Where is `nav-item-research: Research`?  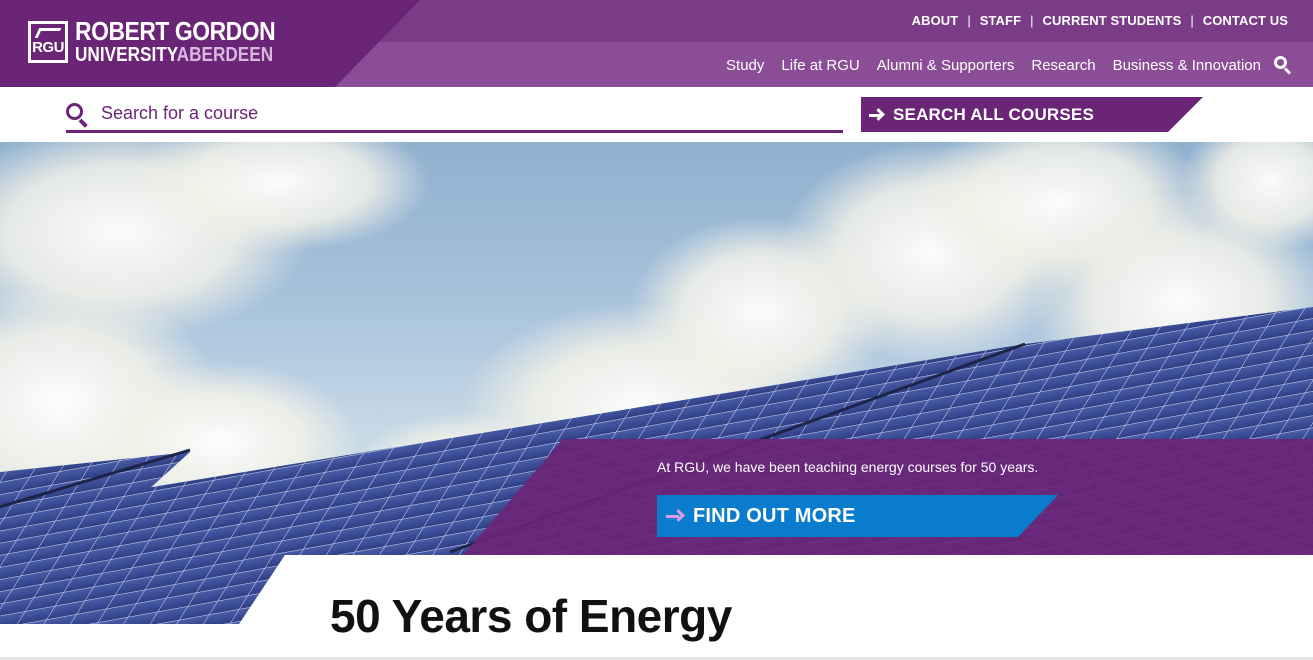 nav-item-research: Research is located at coordinates (1063, 65).